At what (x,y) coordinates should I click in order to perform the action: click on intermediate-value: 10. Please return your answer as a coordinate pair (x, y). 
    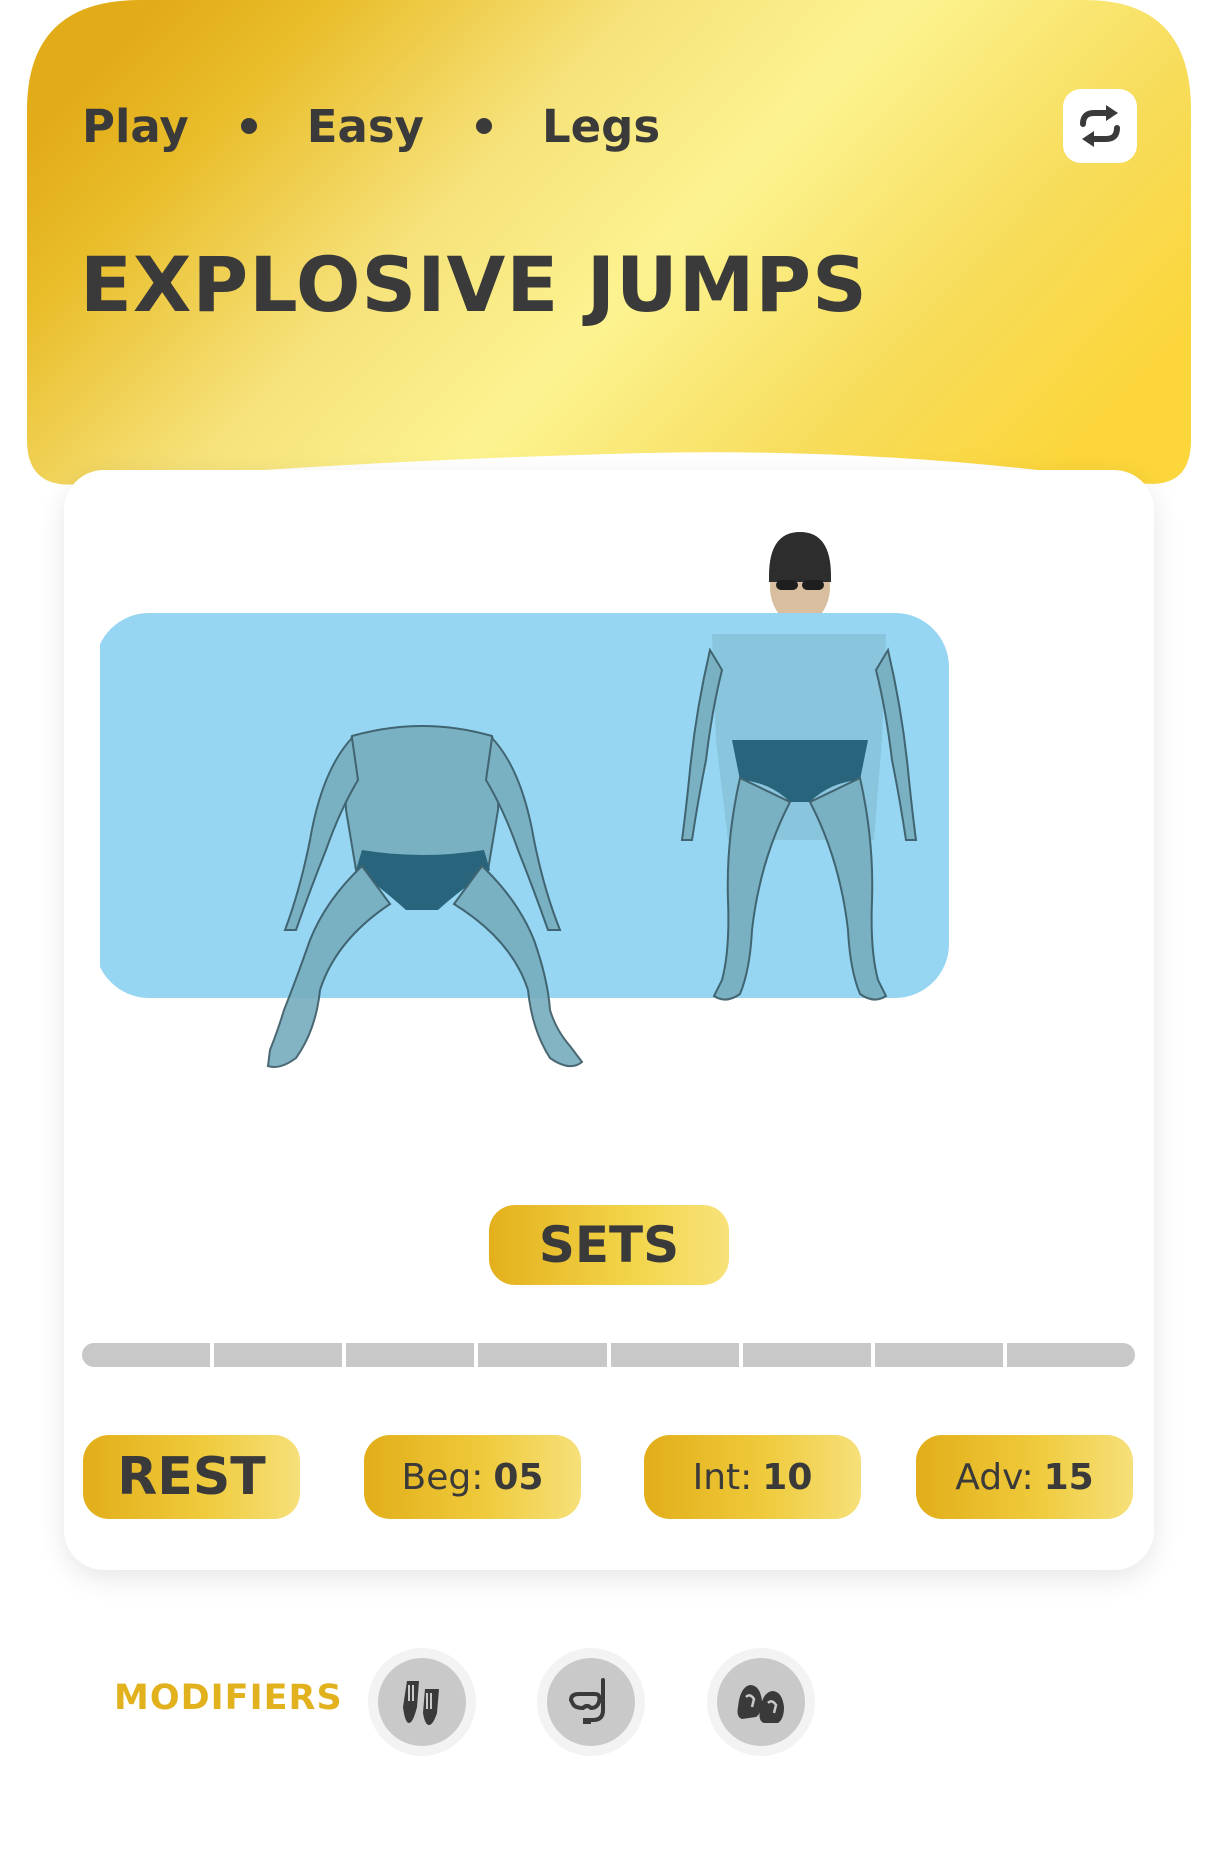
    Looking at the image, I should click on (787, 1477).